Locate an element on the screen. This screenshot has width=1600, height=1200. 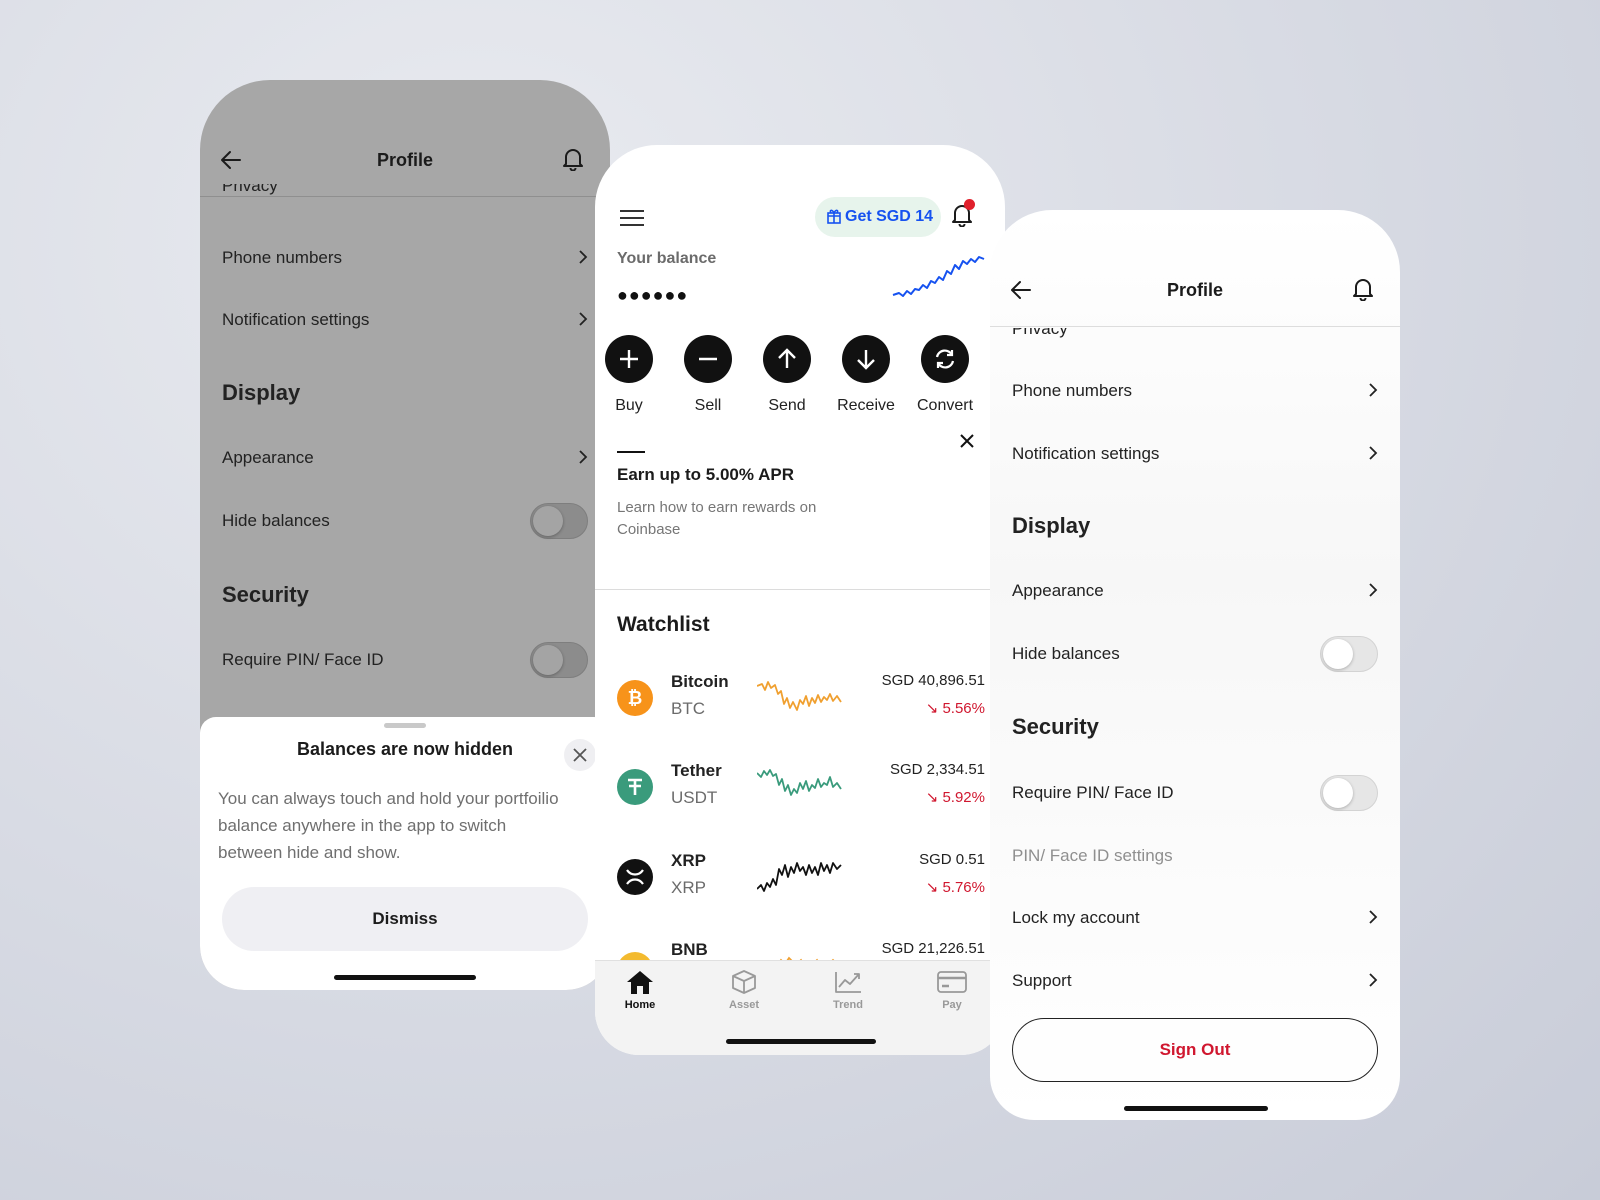
settings-item-label: Lock my account is located at coordinates (1076, 917).